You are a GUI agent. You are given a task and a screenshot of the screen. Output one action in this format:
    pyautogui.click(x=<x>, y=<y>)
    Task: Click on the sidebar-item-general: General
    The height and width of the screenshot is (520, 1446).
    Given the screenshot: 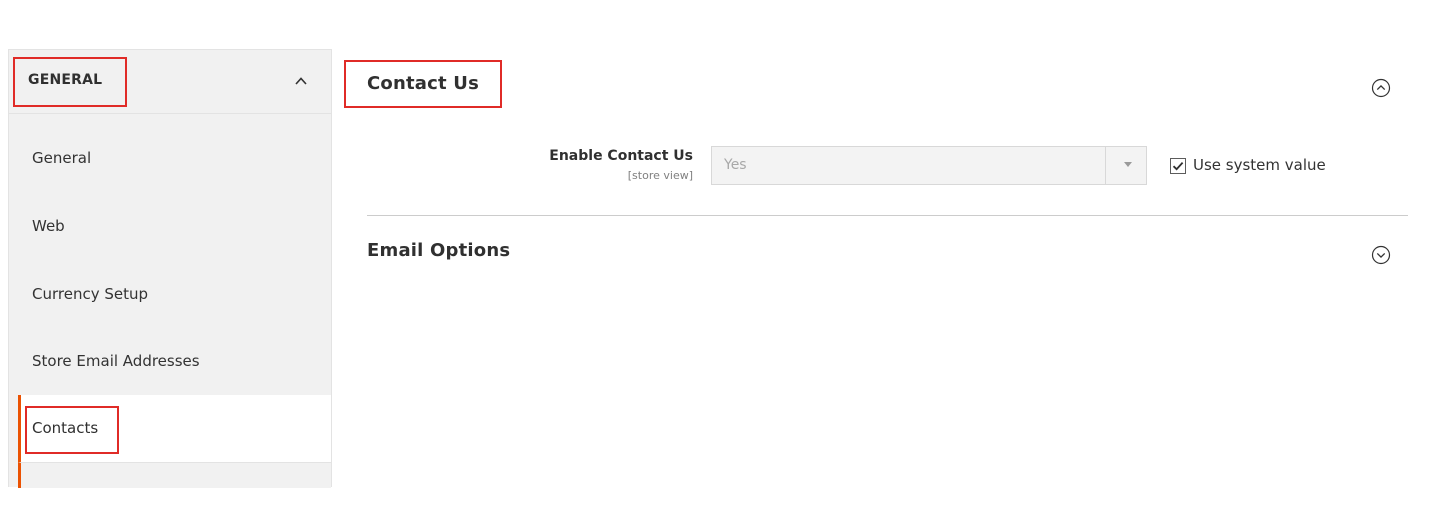 What is the action you would take?
    pyautogui.click(x=170, y=158)
    